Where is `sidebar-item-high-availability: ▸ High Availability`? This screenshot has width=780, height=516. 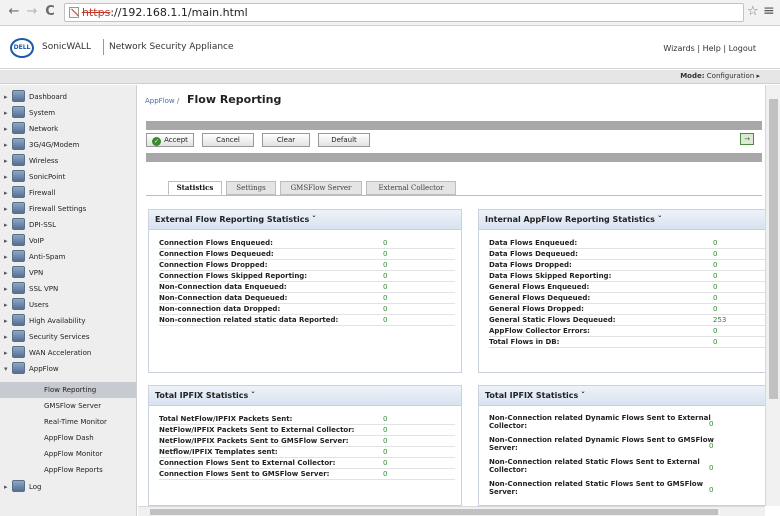 sidebar-item-high-availability: ▸ High Availability is located at coordinates (69, 321).